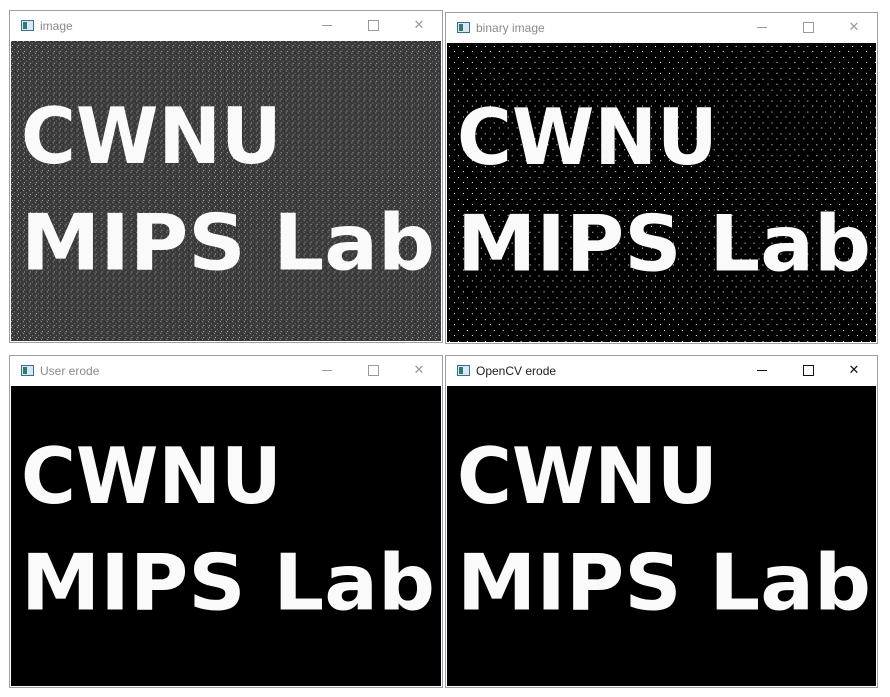  What do you see at coordinates (510, 27) in the screenshot?
I see `window-title: binary image` at bounding box center [510, 27].